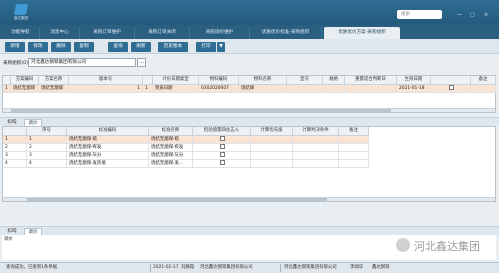 This screenshot has width=499, height=273. Describe the element at coordinates (286, 33) in the screenshot. I see `tab-quality-standard: 优质优价标准-采购组织` at that location.